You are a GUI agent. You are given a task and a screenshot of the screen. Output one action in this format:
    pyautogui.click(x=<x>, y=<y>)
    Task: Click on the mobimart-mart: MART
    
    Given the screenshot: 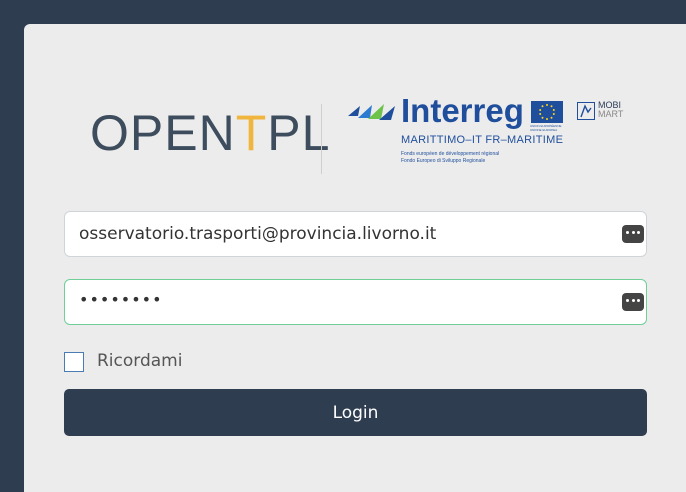 What is the action you would take?
    pyautogui.click(x=611, y=114)
    